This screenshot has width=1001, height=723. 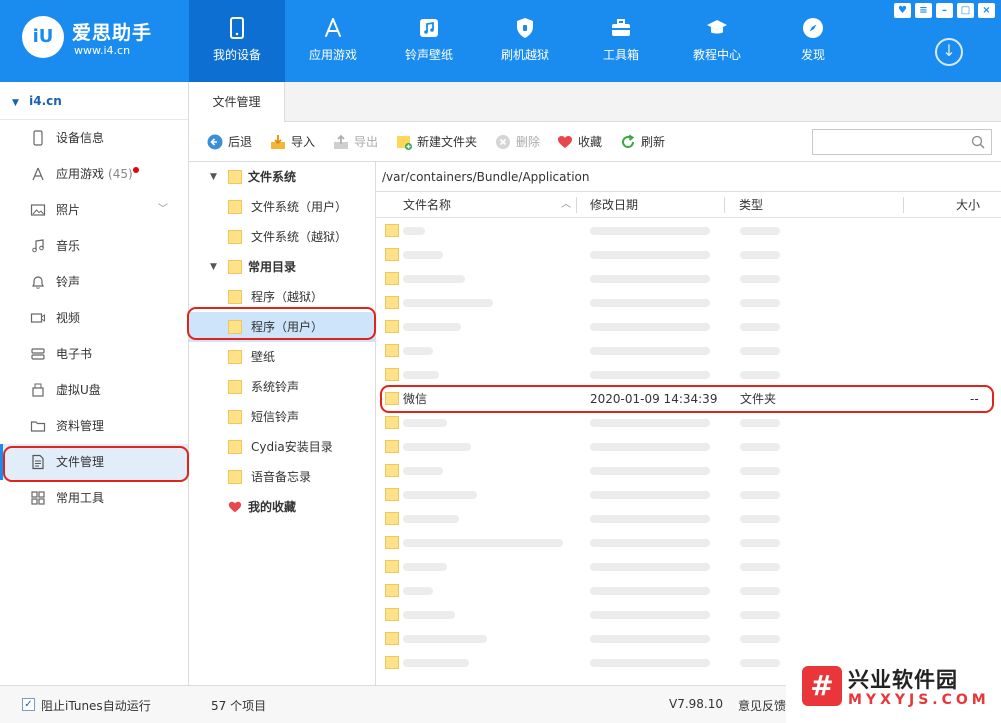 I want to click on tree-item-sms-ringtones: 短信铃声, so click(x=282, y=417).